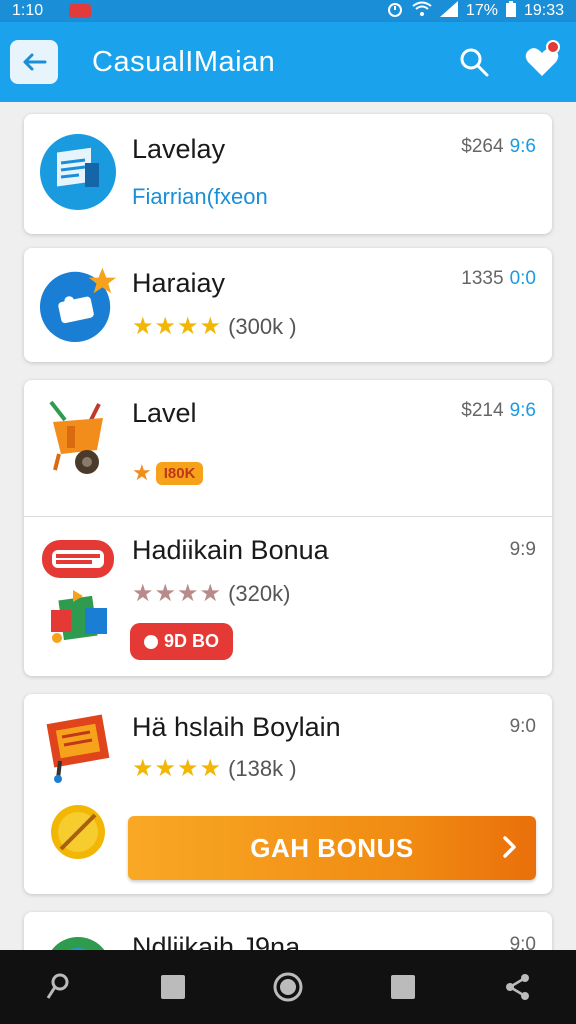 Image resolution: width=576 pixels, height=1024 pixels. What do you see at coordinates (78, 591) in the screenshot?
I see `gift-box-app-icon` at bounding box center [78, 591].